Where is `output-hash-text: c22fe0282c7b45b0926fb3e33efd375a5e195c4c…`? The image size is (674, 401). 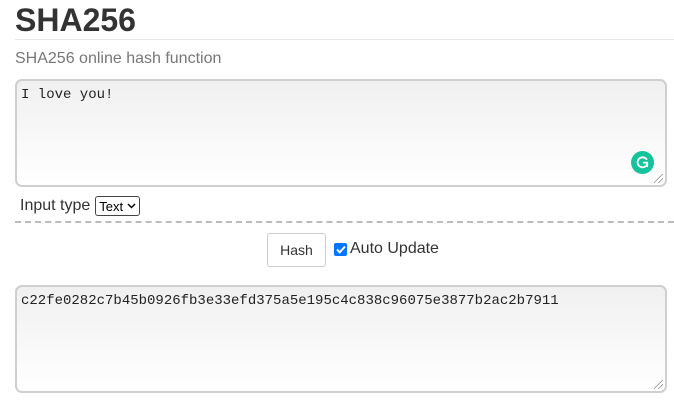
output-hash-text: c22fe0282c7b45b0926fb3e33efd375a5e195c4c… is located at coordinates (290, 301).